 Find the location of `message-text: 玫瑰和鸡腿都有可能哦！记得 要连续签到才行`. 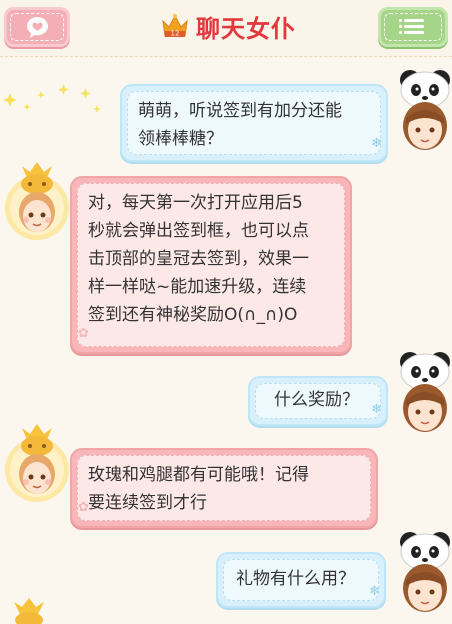

message-text: 玫瑰和鸡腿都有可能哦！记得 要连续签到才行 is located at coordinates (224, 483).